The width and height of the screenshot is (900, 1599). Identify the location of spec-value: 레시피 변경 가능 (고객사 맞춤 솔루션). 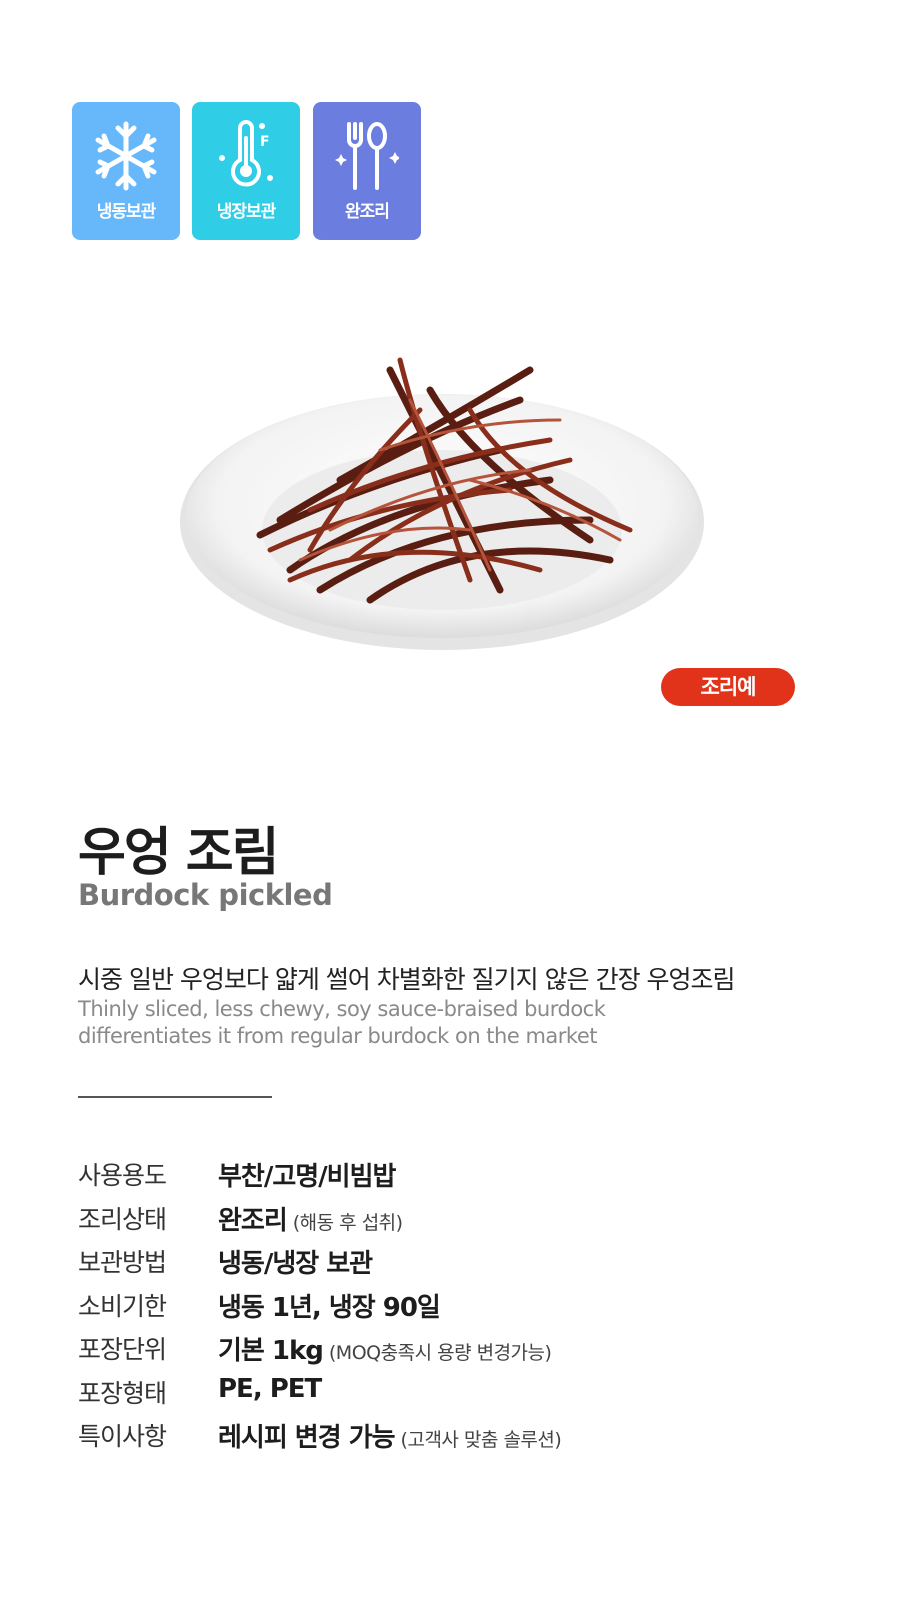
(390, 1438).